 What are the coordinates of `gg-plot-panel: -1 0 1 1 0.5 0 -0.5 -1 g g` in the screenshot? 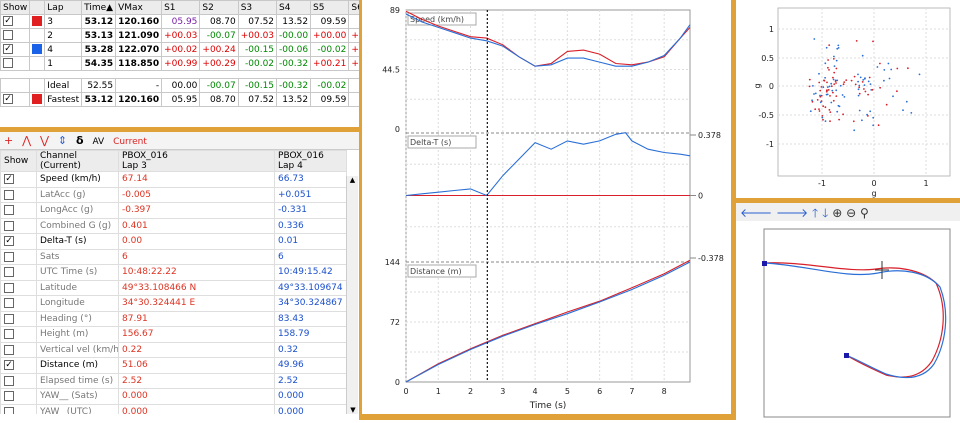 It's located at (848, 99).